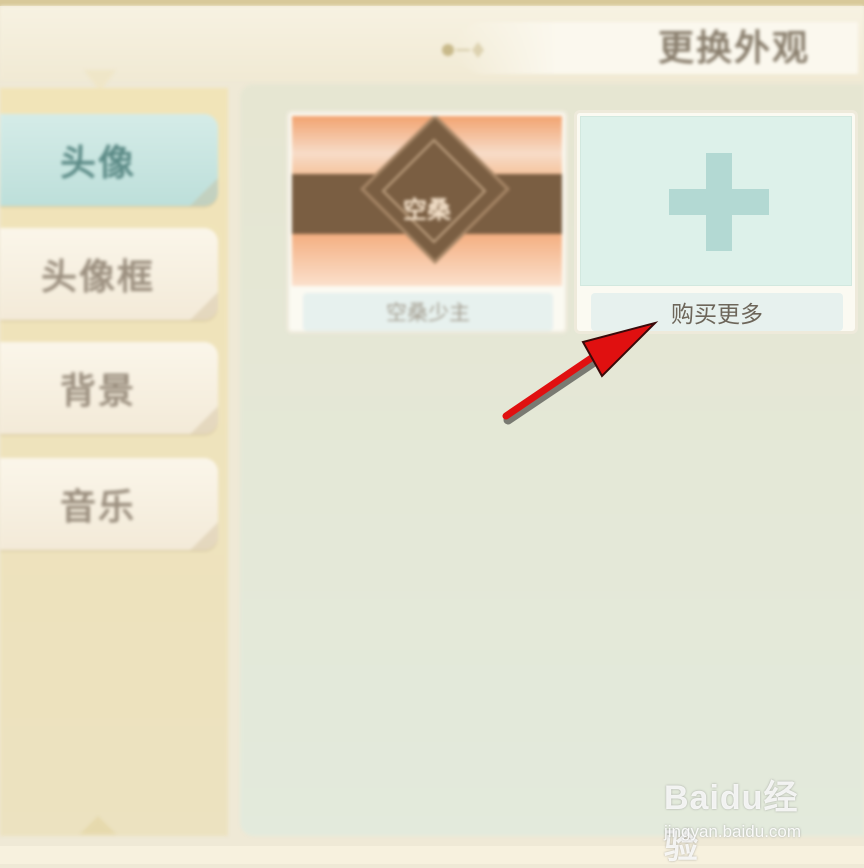 This screenshot has width=864, height=868. I want to click on sidebar-item-label: 头像, so click(97, 163).